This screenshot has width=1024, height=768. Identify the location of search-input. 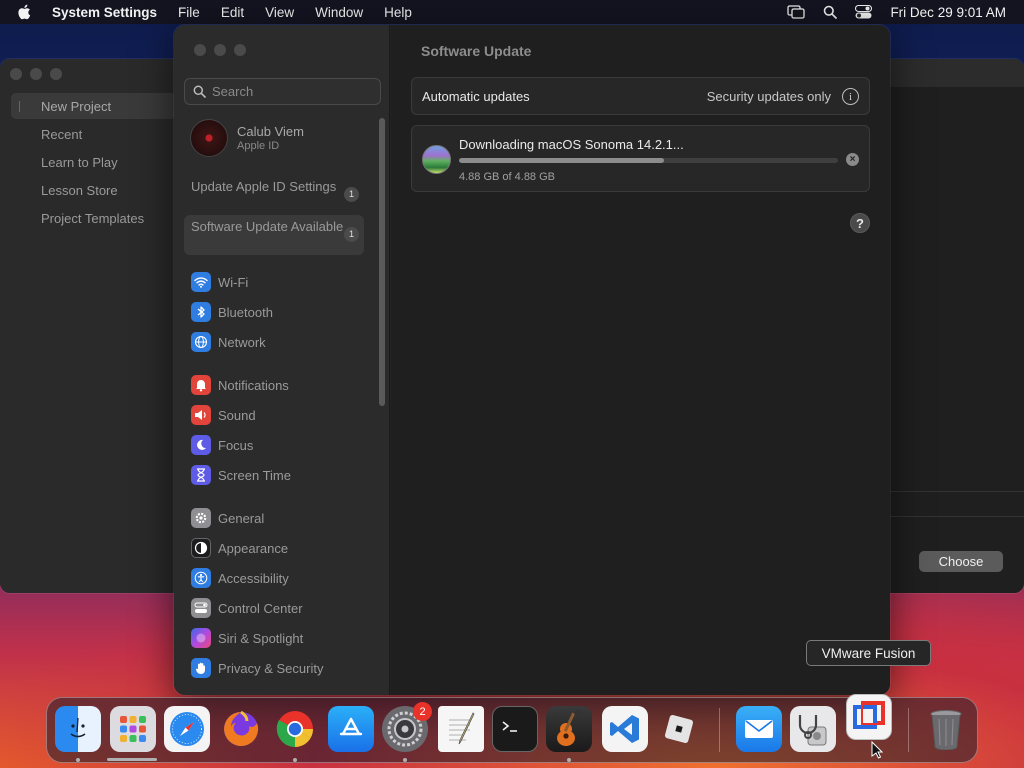
(292, 91).